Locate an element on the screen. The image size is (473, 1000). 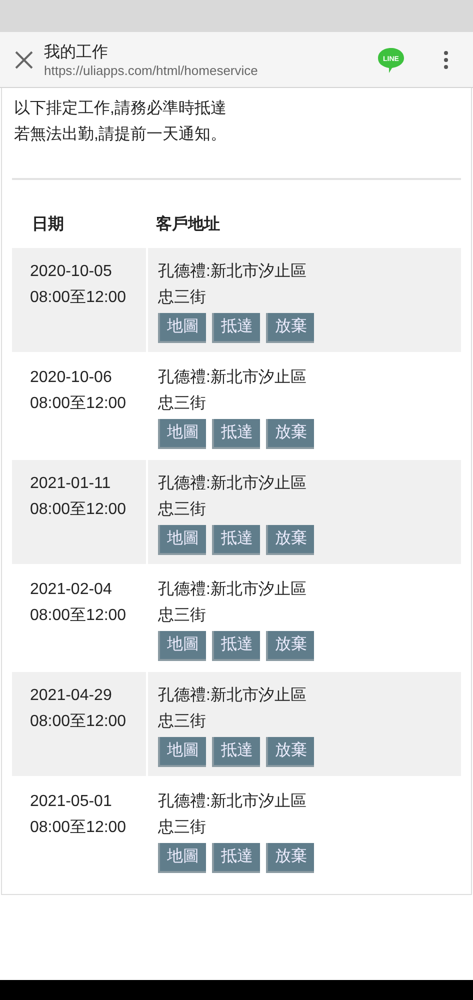
column-header: 日期 is located at coordinates (48, 224).